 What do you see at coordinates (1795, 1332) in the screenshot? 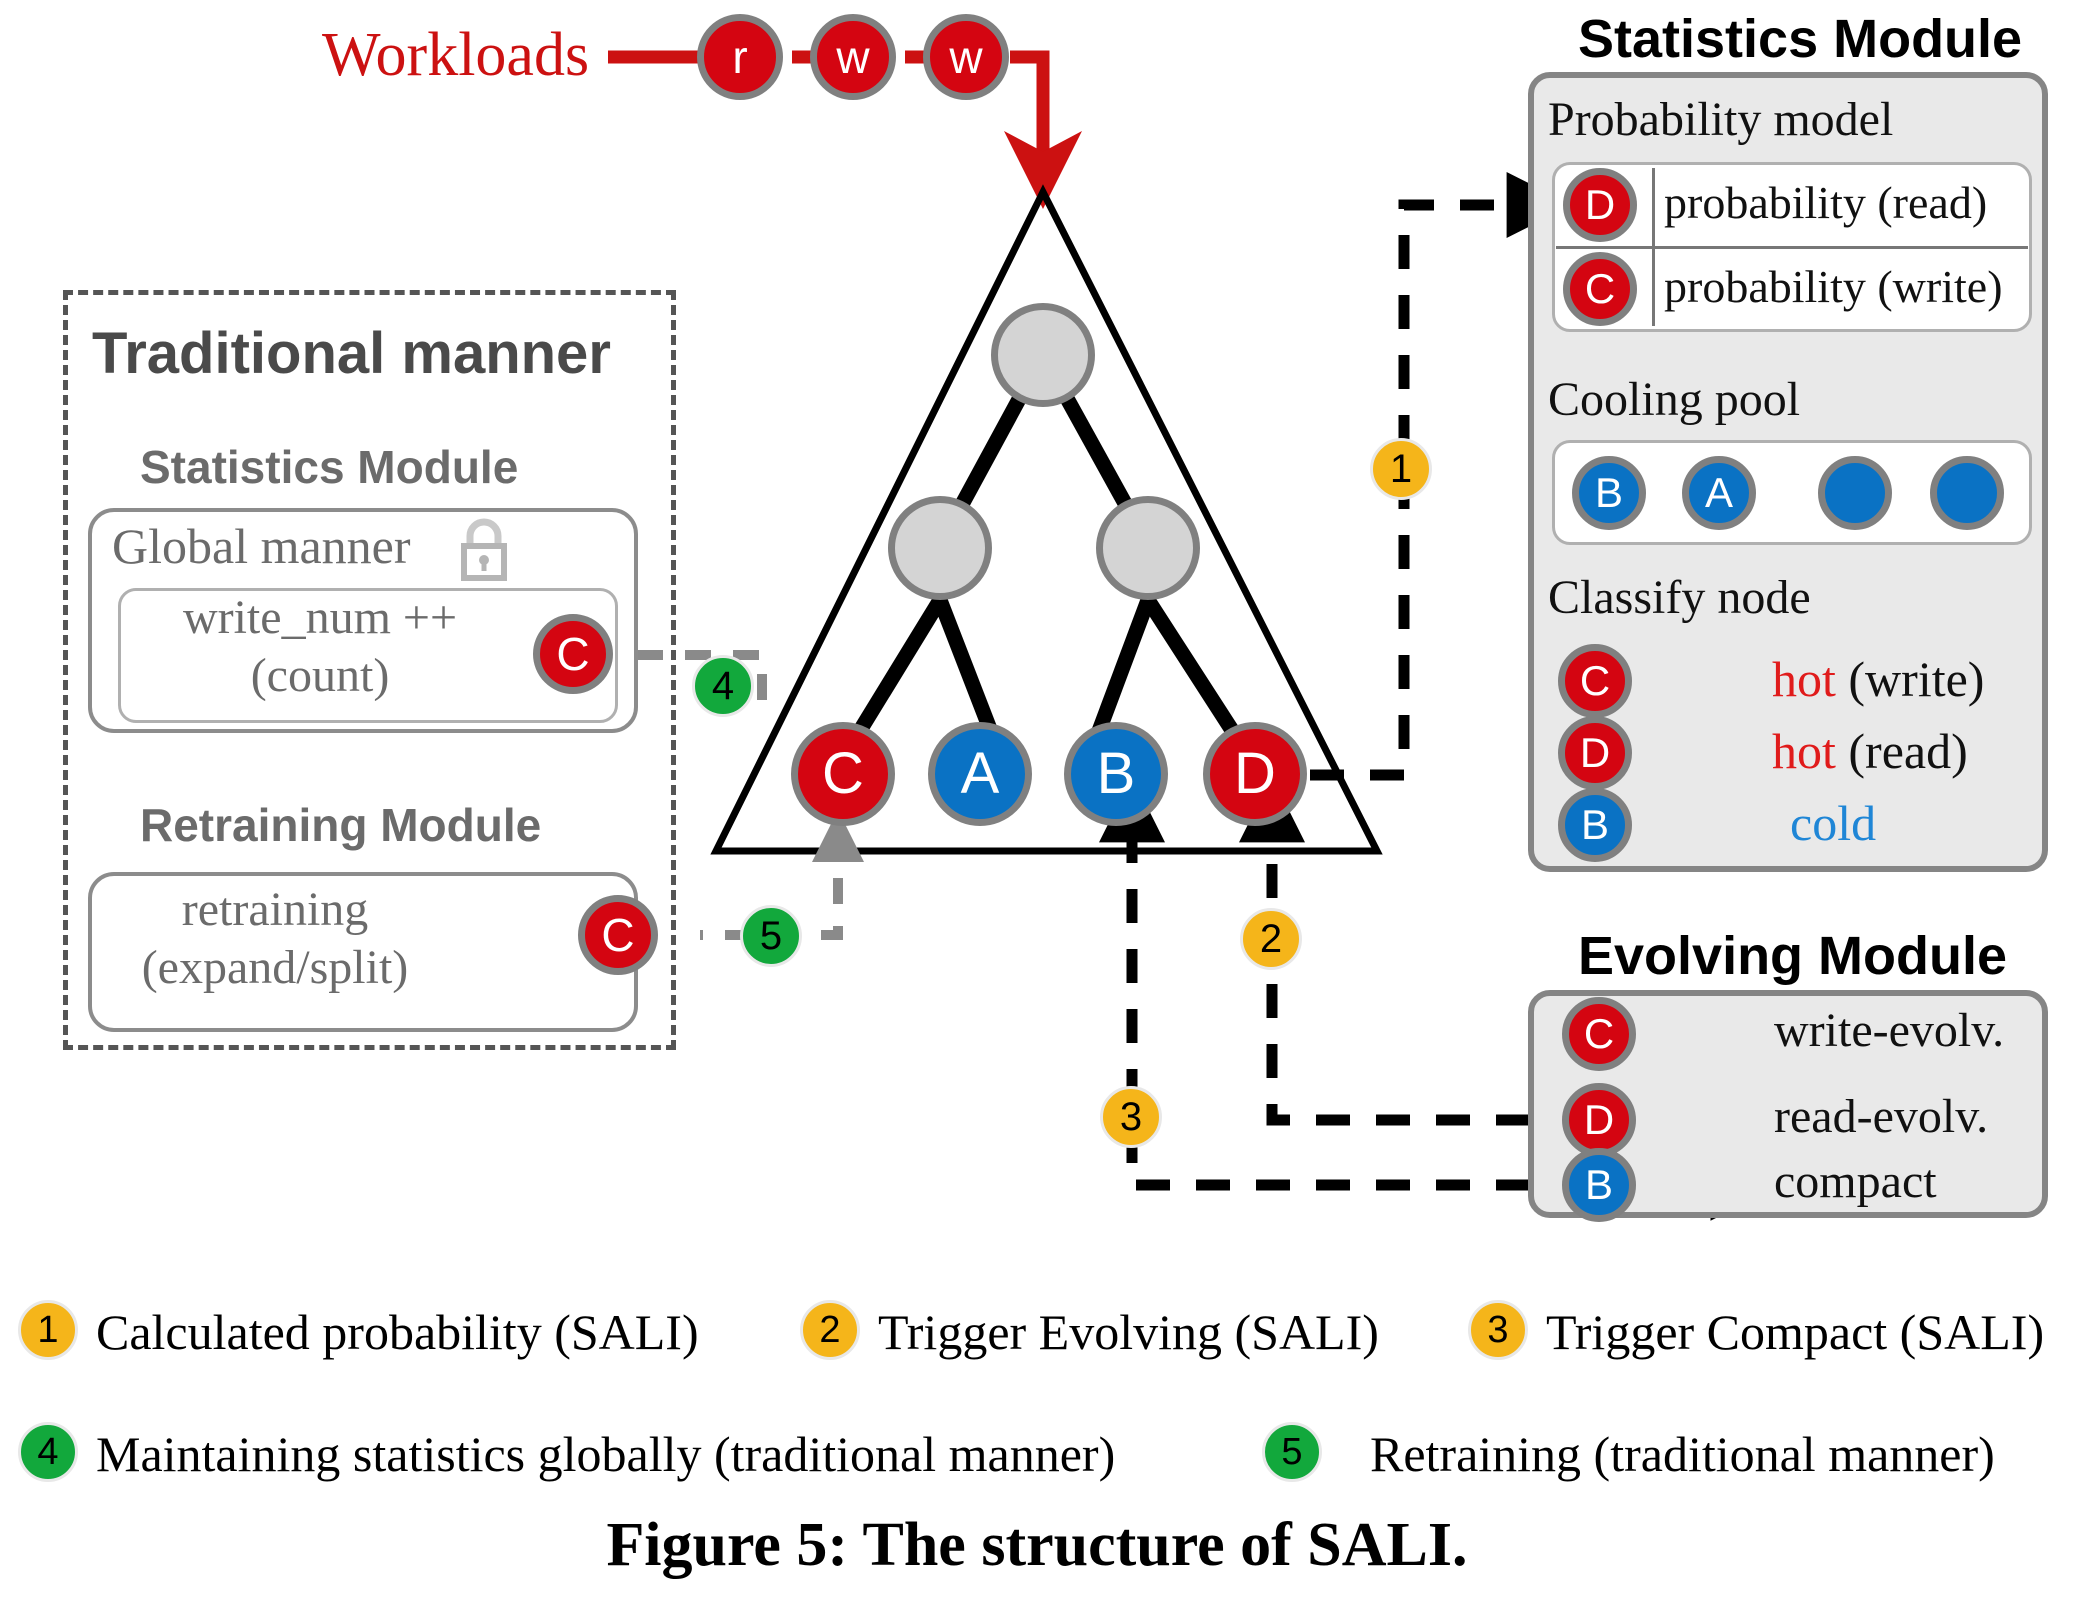
I see `legend-text-3: Trigger Compact (SALI)` at bounding box center [1795, 1332].